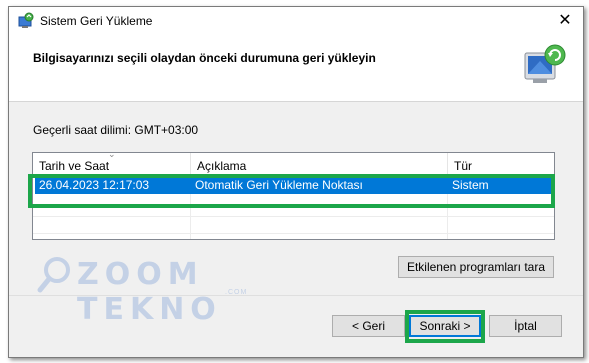 The image size is (589, 363). Describe the element at coordinates (445, 326) in the screenshot. I see `next-highlight-box` at that location.